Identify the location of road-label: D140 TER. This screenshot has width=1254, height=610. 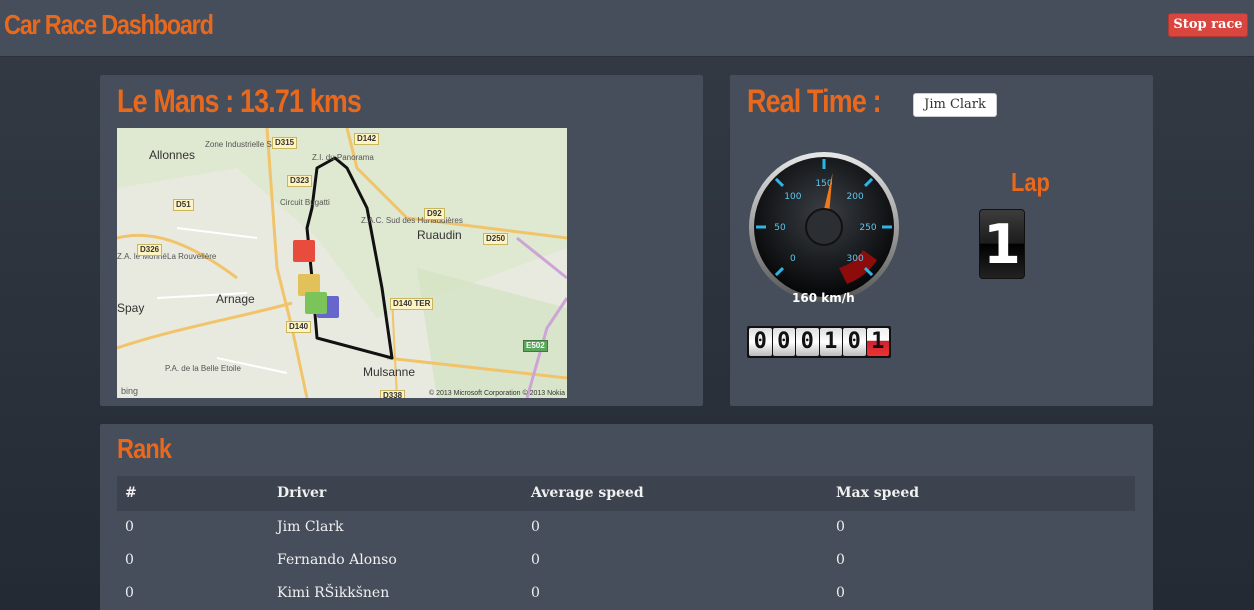
(412, 304).